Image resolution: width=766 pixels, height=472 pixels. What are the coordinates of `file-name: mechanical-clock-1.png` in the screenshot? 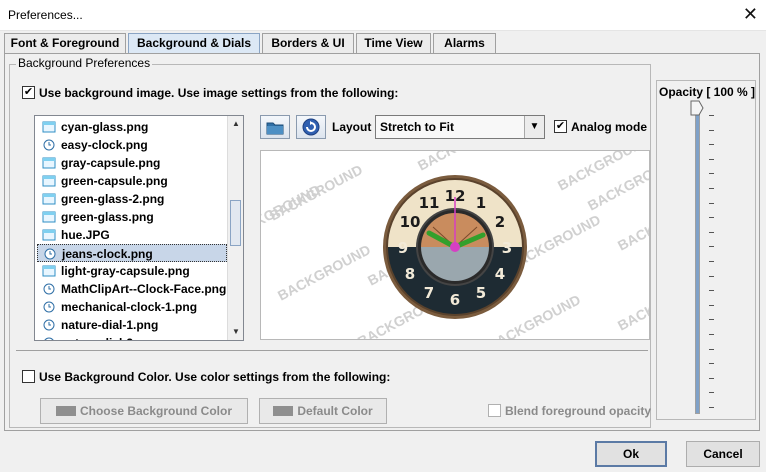 It's located at (129, 307).